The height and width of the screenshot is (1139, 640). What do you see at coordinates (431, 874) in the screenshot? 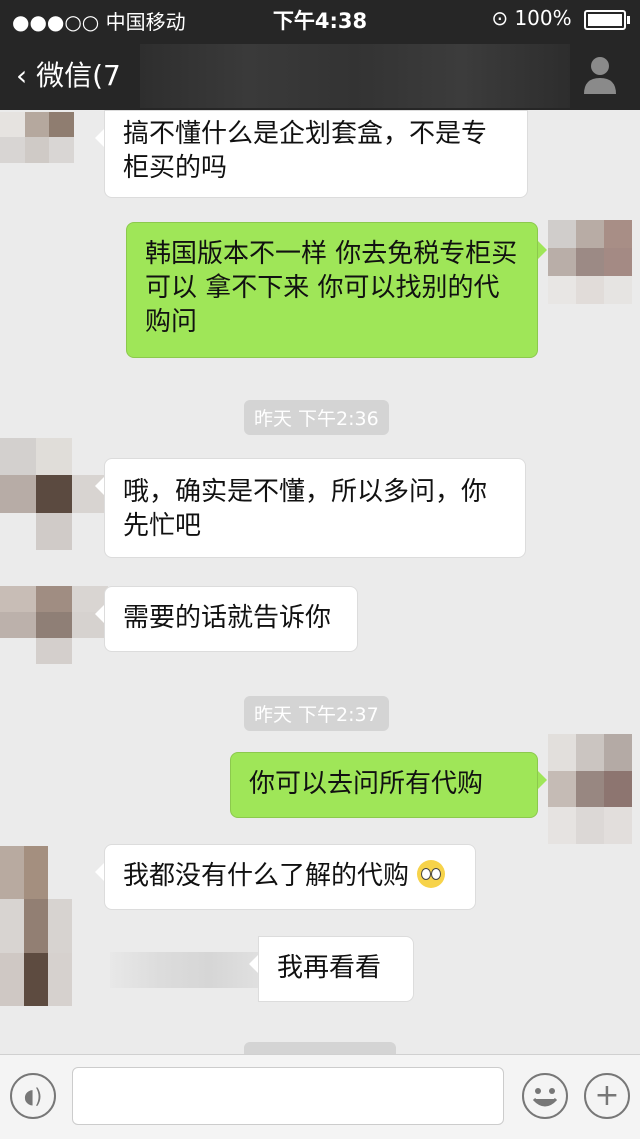
I see `flushed-face-icon` at bounding box center [431, 874].